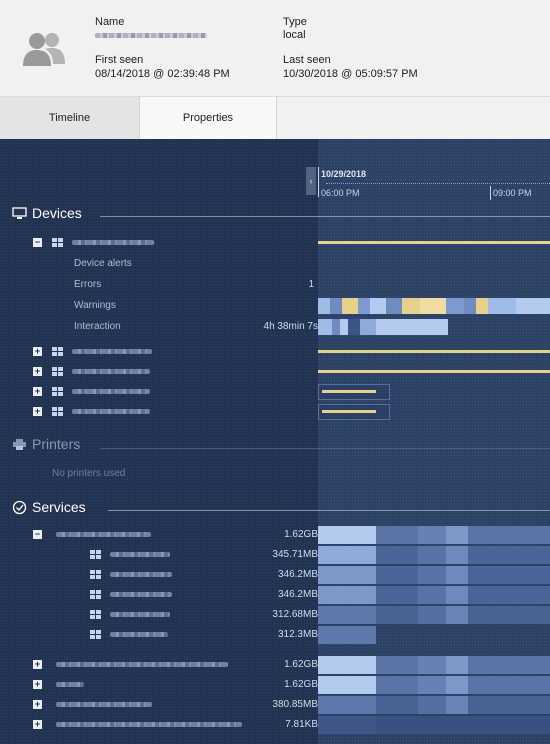  I want to click on printers-section-title: Printers, so click(46, 444).